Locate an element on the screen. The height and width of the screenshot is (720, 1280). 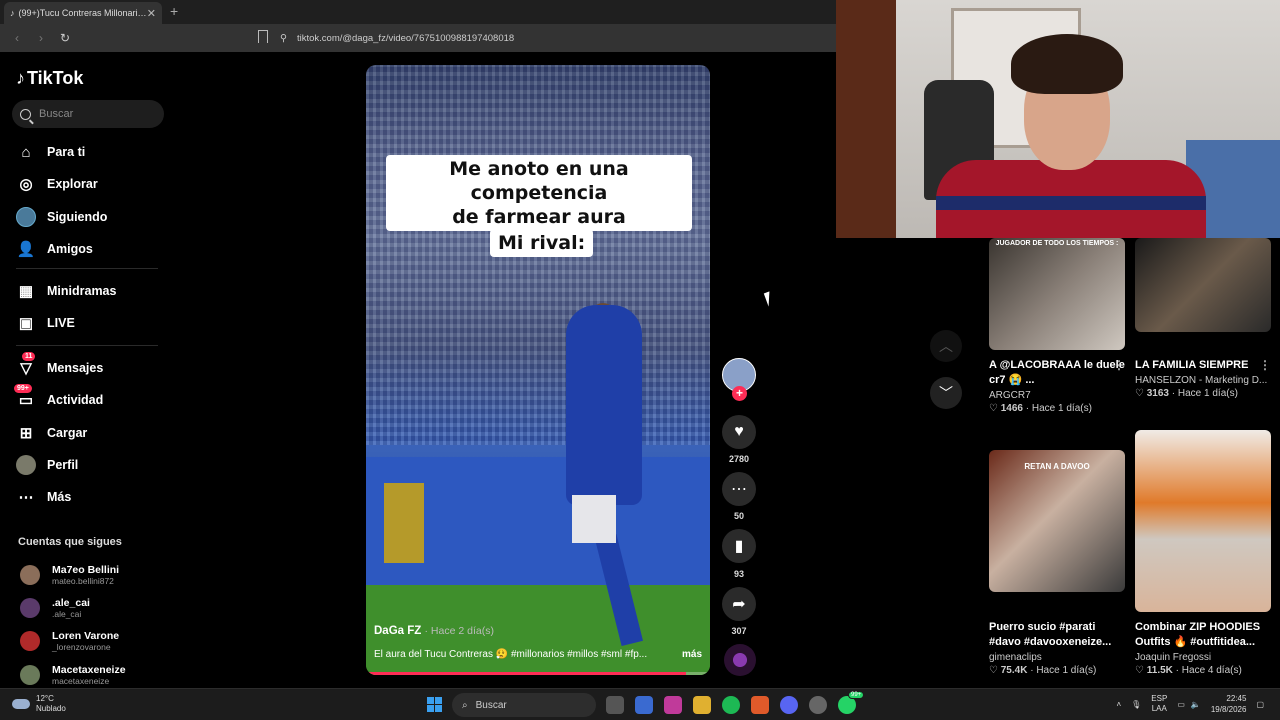
card-meta: ♡ 11.5K · Hace 4 día(s) is located at coordinates (1203, 670).